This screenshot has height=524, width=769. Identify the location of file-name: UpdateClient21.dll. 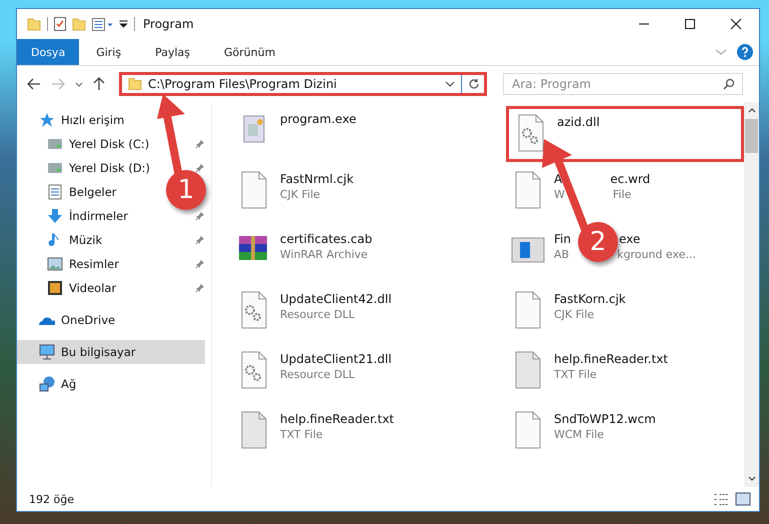
(336, 359).